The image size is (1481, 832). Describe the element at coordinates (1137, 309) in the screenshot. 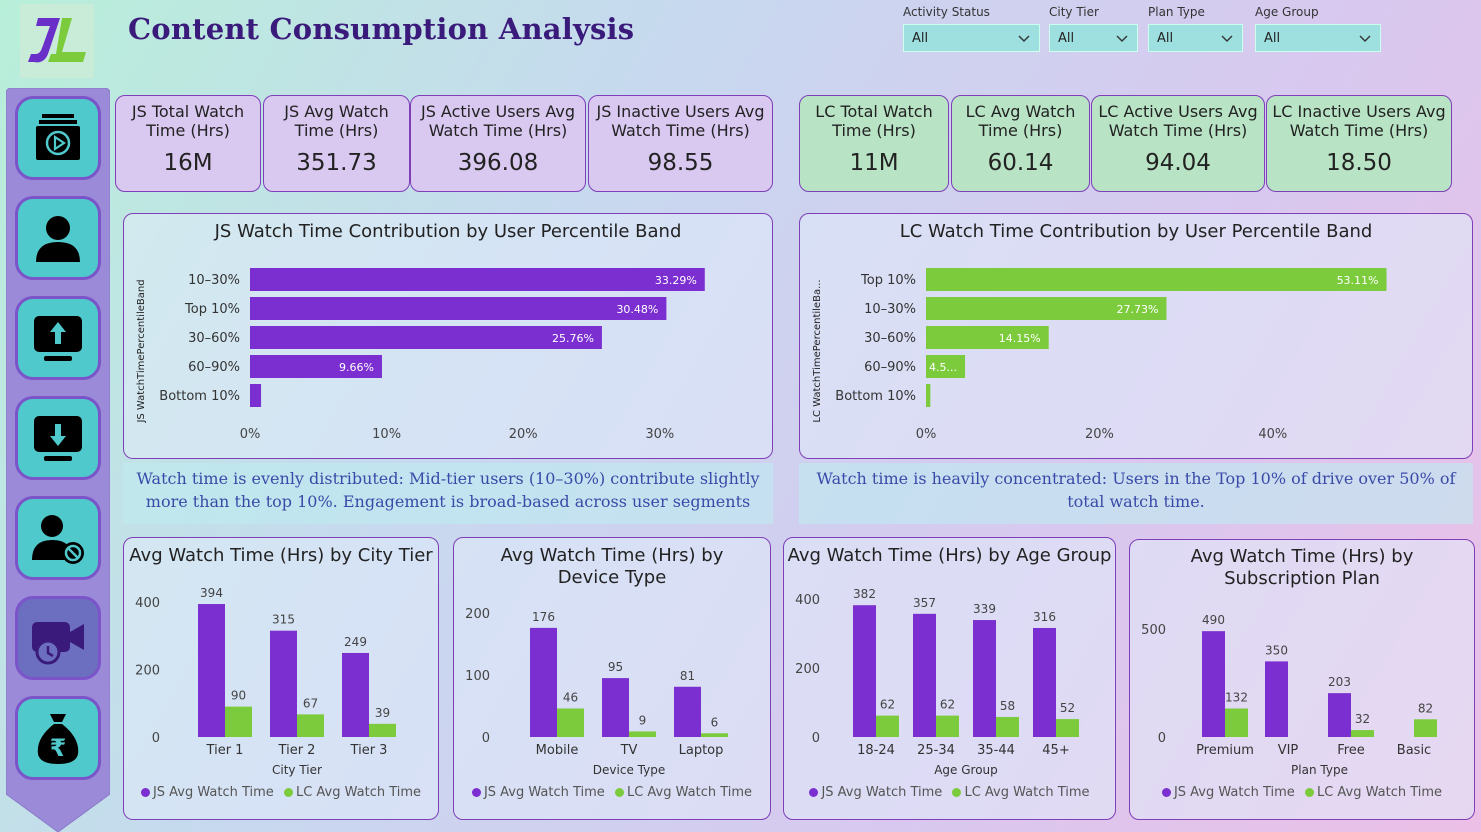

I see `data-label: 27.73%` at that location.